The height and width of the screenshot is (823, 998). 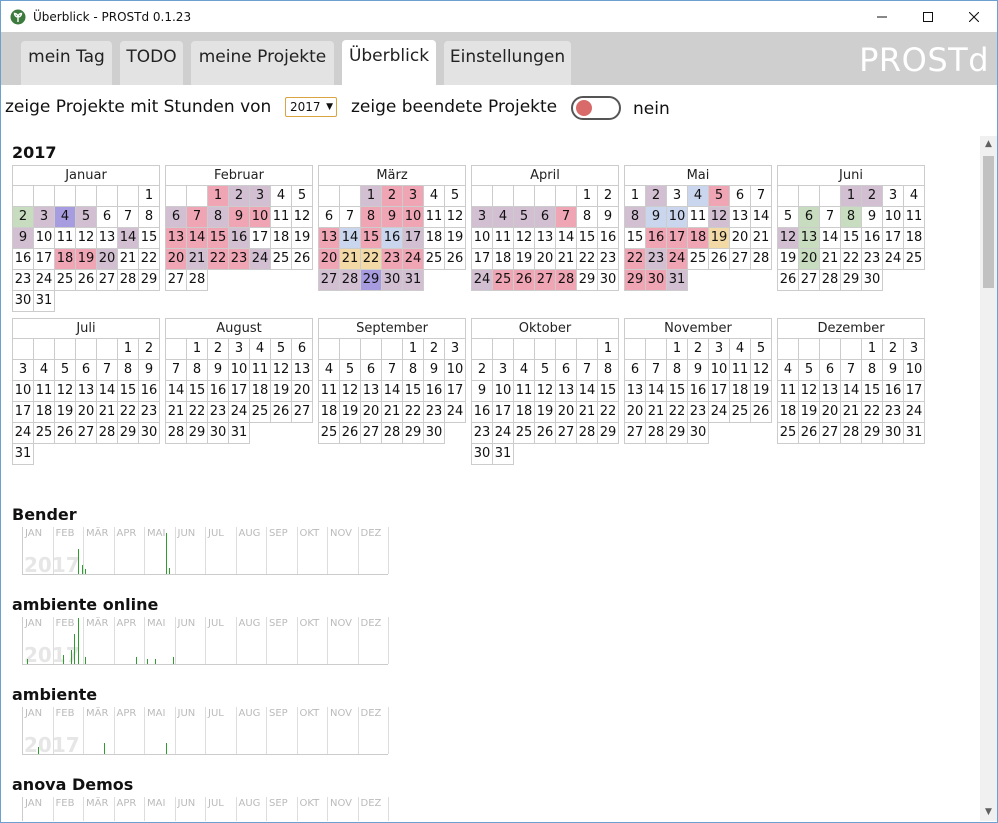 I want to click on scroll-up-icon: ▲, so click(x=988, y=144).